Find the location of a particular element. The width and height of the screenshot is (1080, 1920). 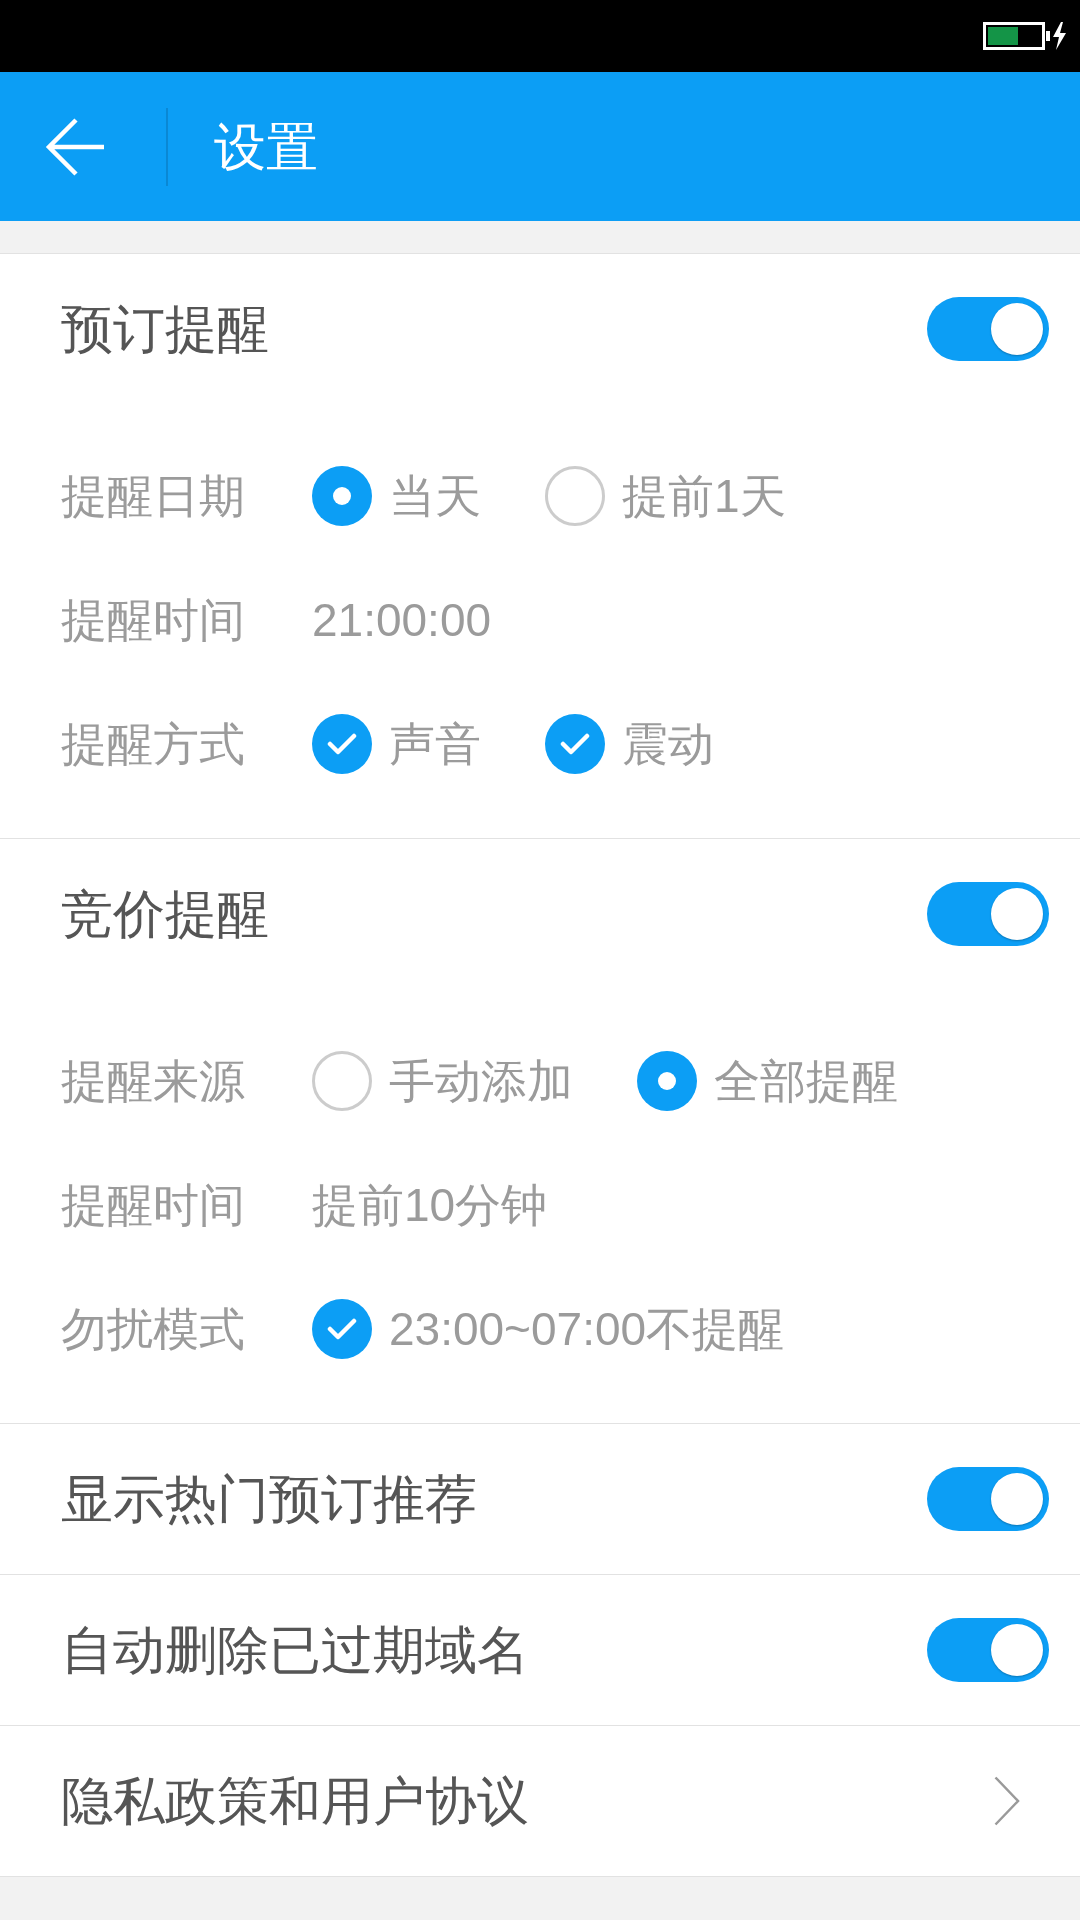

back-button is located at coordinates (75, 146).